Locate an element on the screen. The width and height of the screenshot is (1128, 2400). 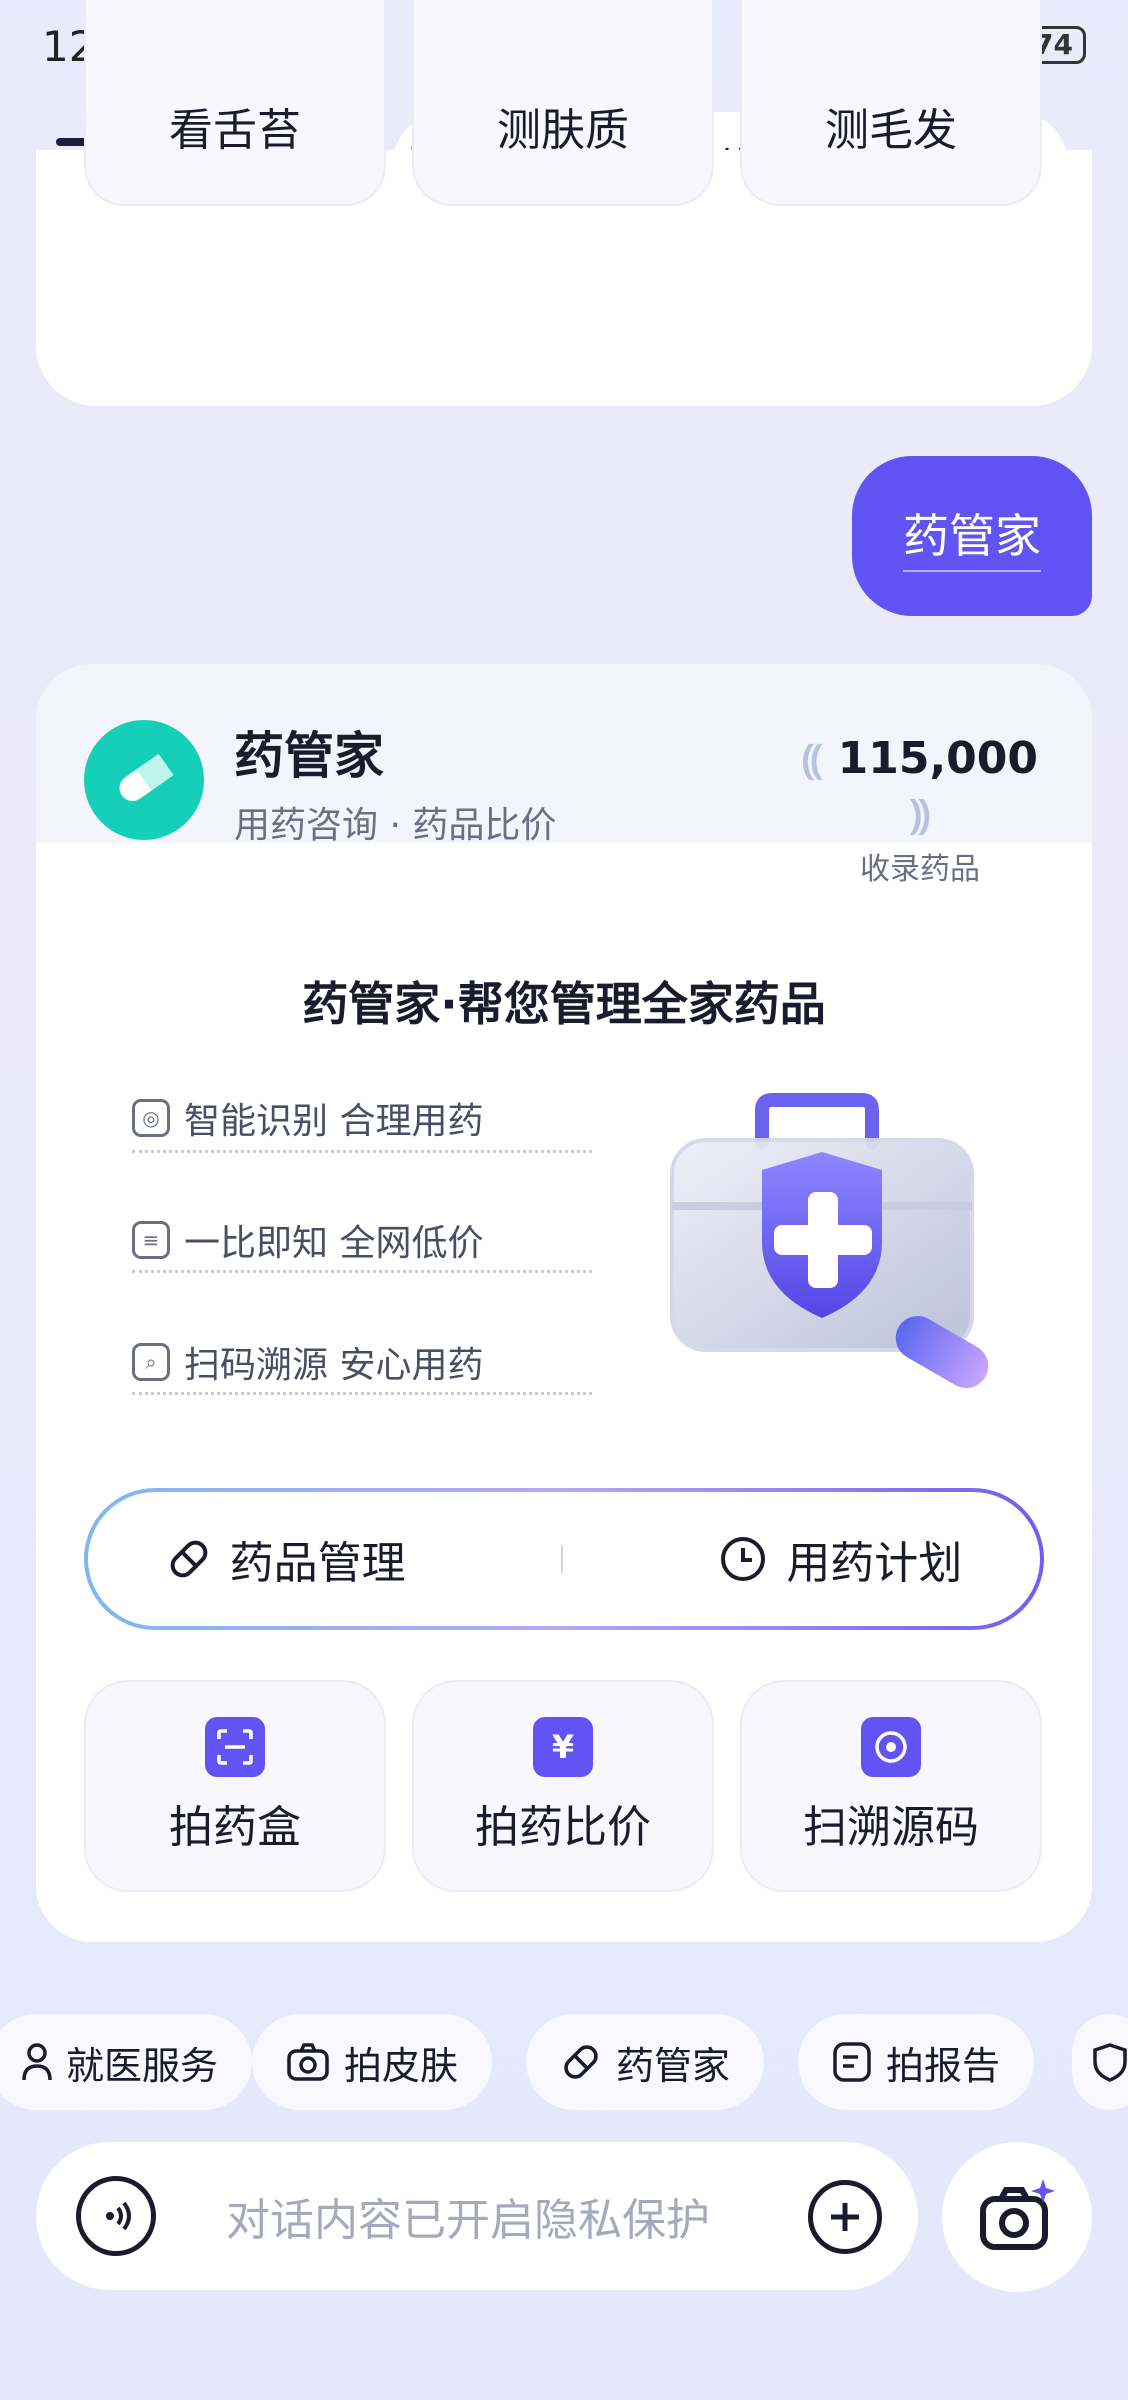
chip-label: 拍报告 is located at coordinates (943, 2065).